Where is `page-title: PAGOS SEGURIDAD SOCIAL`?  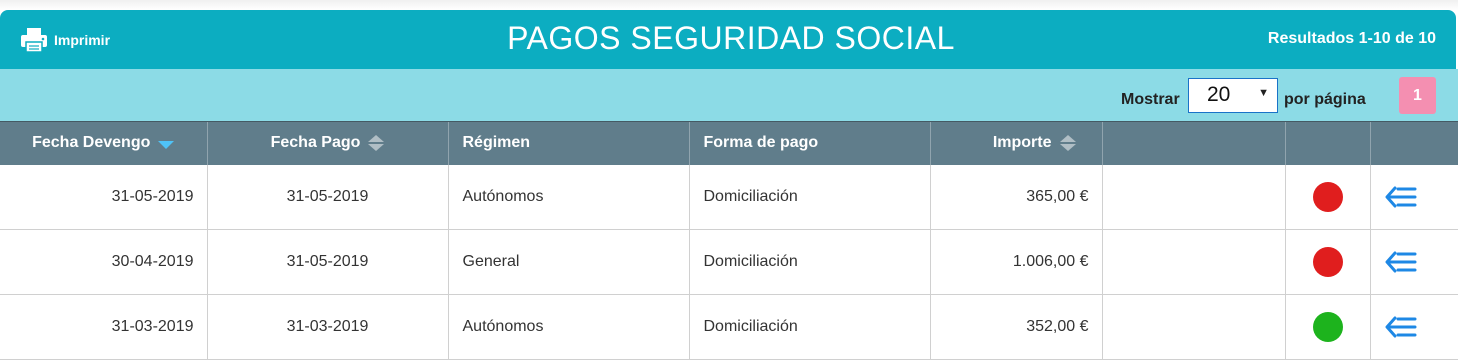
page-title: PAGOS SEGURIDAD SOCIAL is located at coordinates (731, 38).